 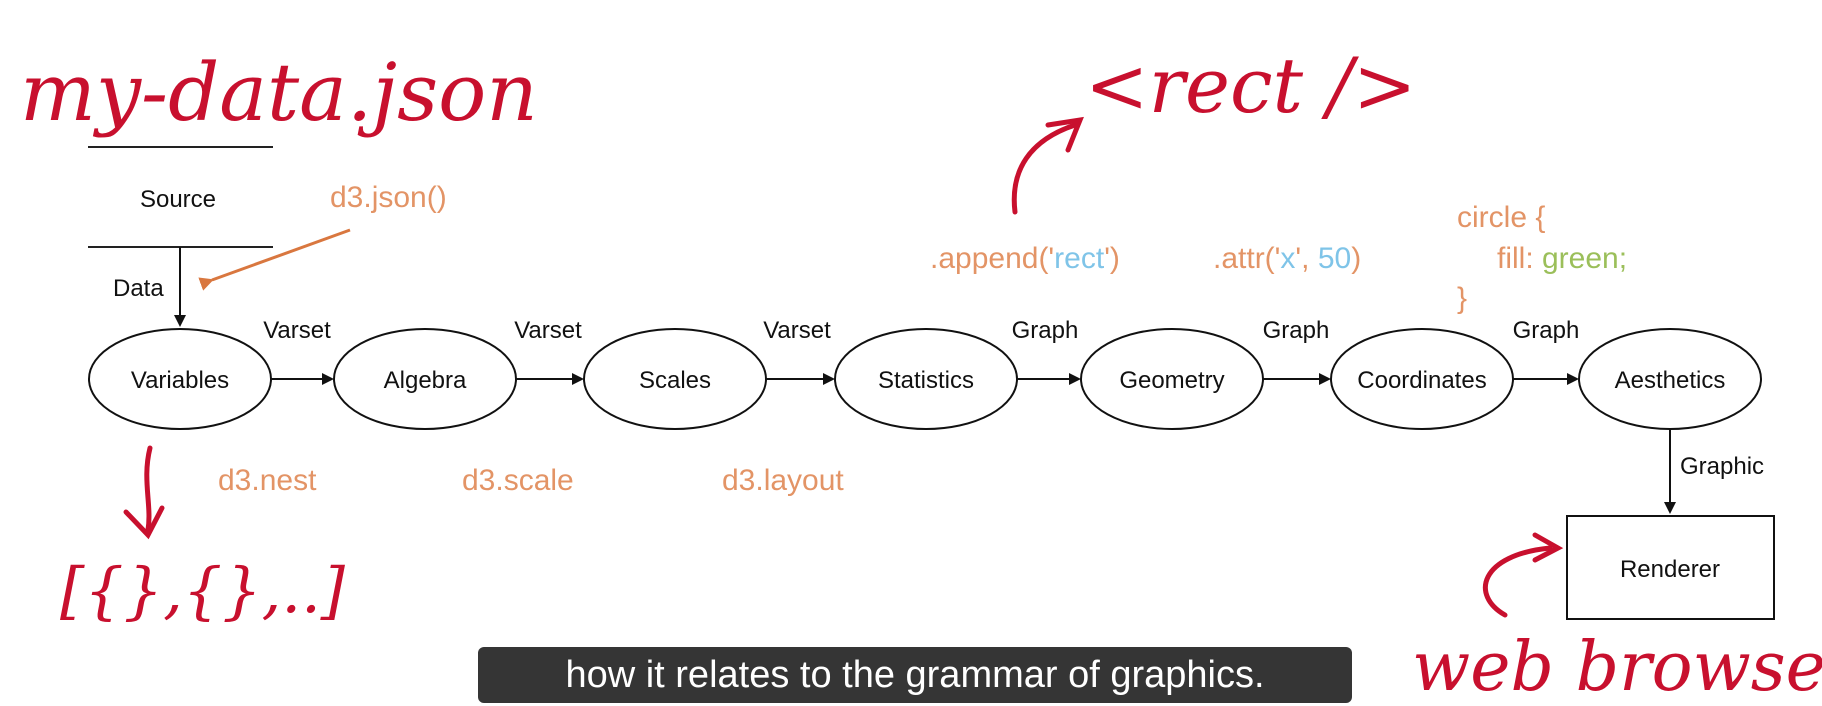 What do you see at coordinates (267, 480) in the screenshot?
I see `d3-nest-label: d3.nest` at bounding box center [267, 480].